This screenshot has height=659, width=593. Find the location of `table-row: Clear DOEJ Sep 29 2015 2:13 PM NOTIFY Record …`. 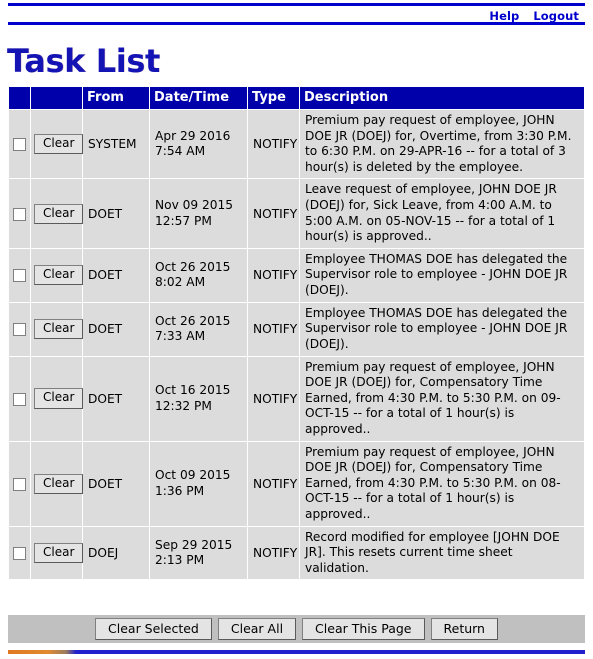

table-row: Clear DOEJ Sep 29 2015 2:13 PM NOTIFY Record … is located at coordinates (296, 553).